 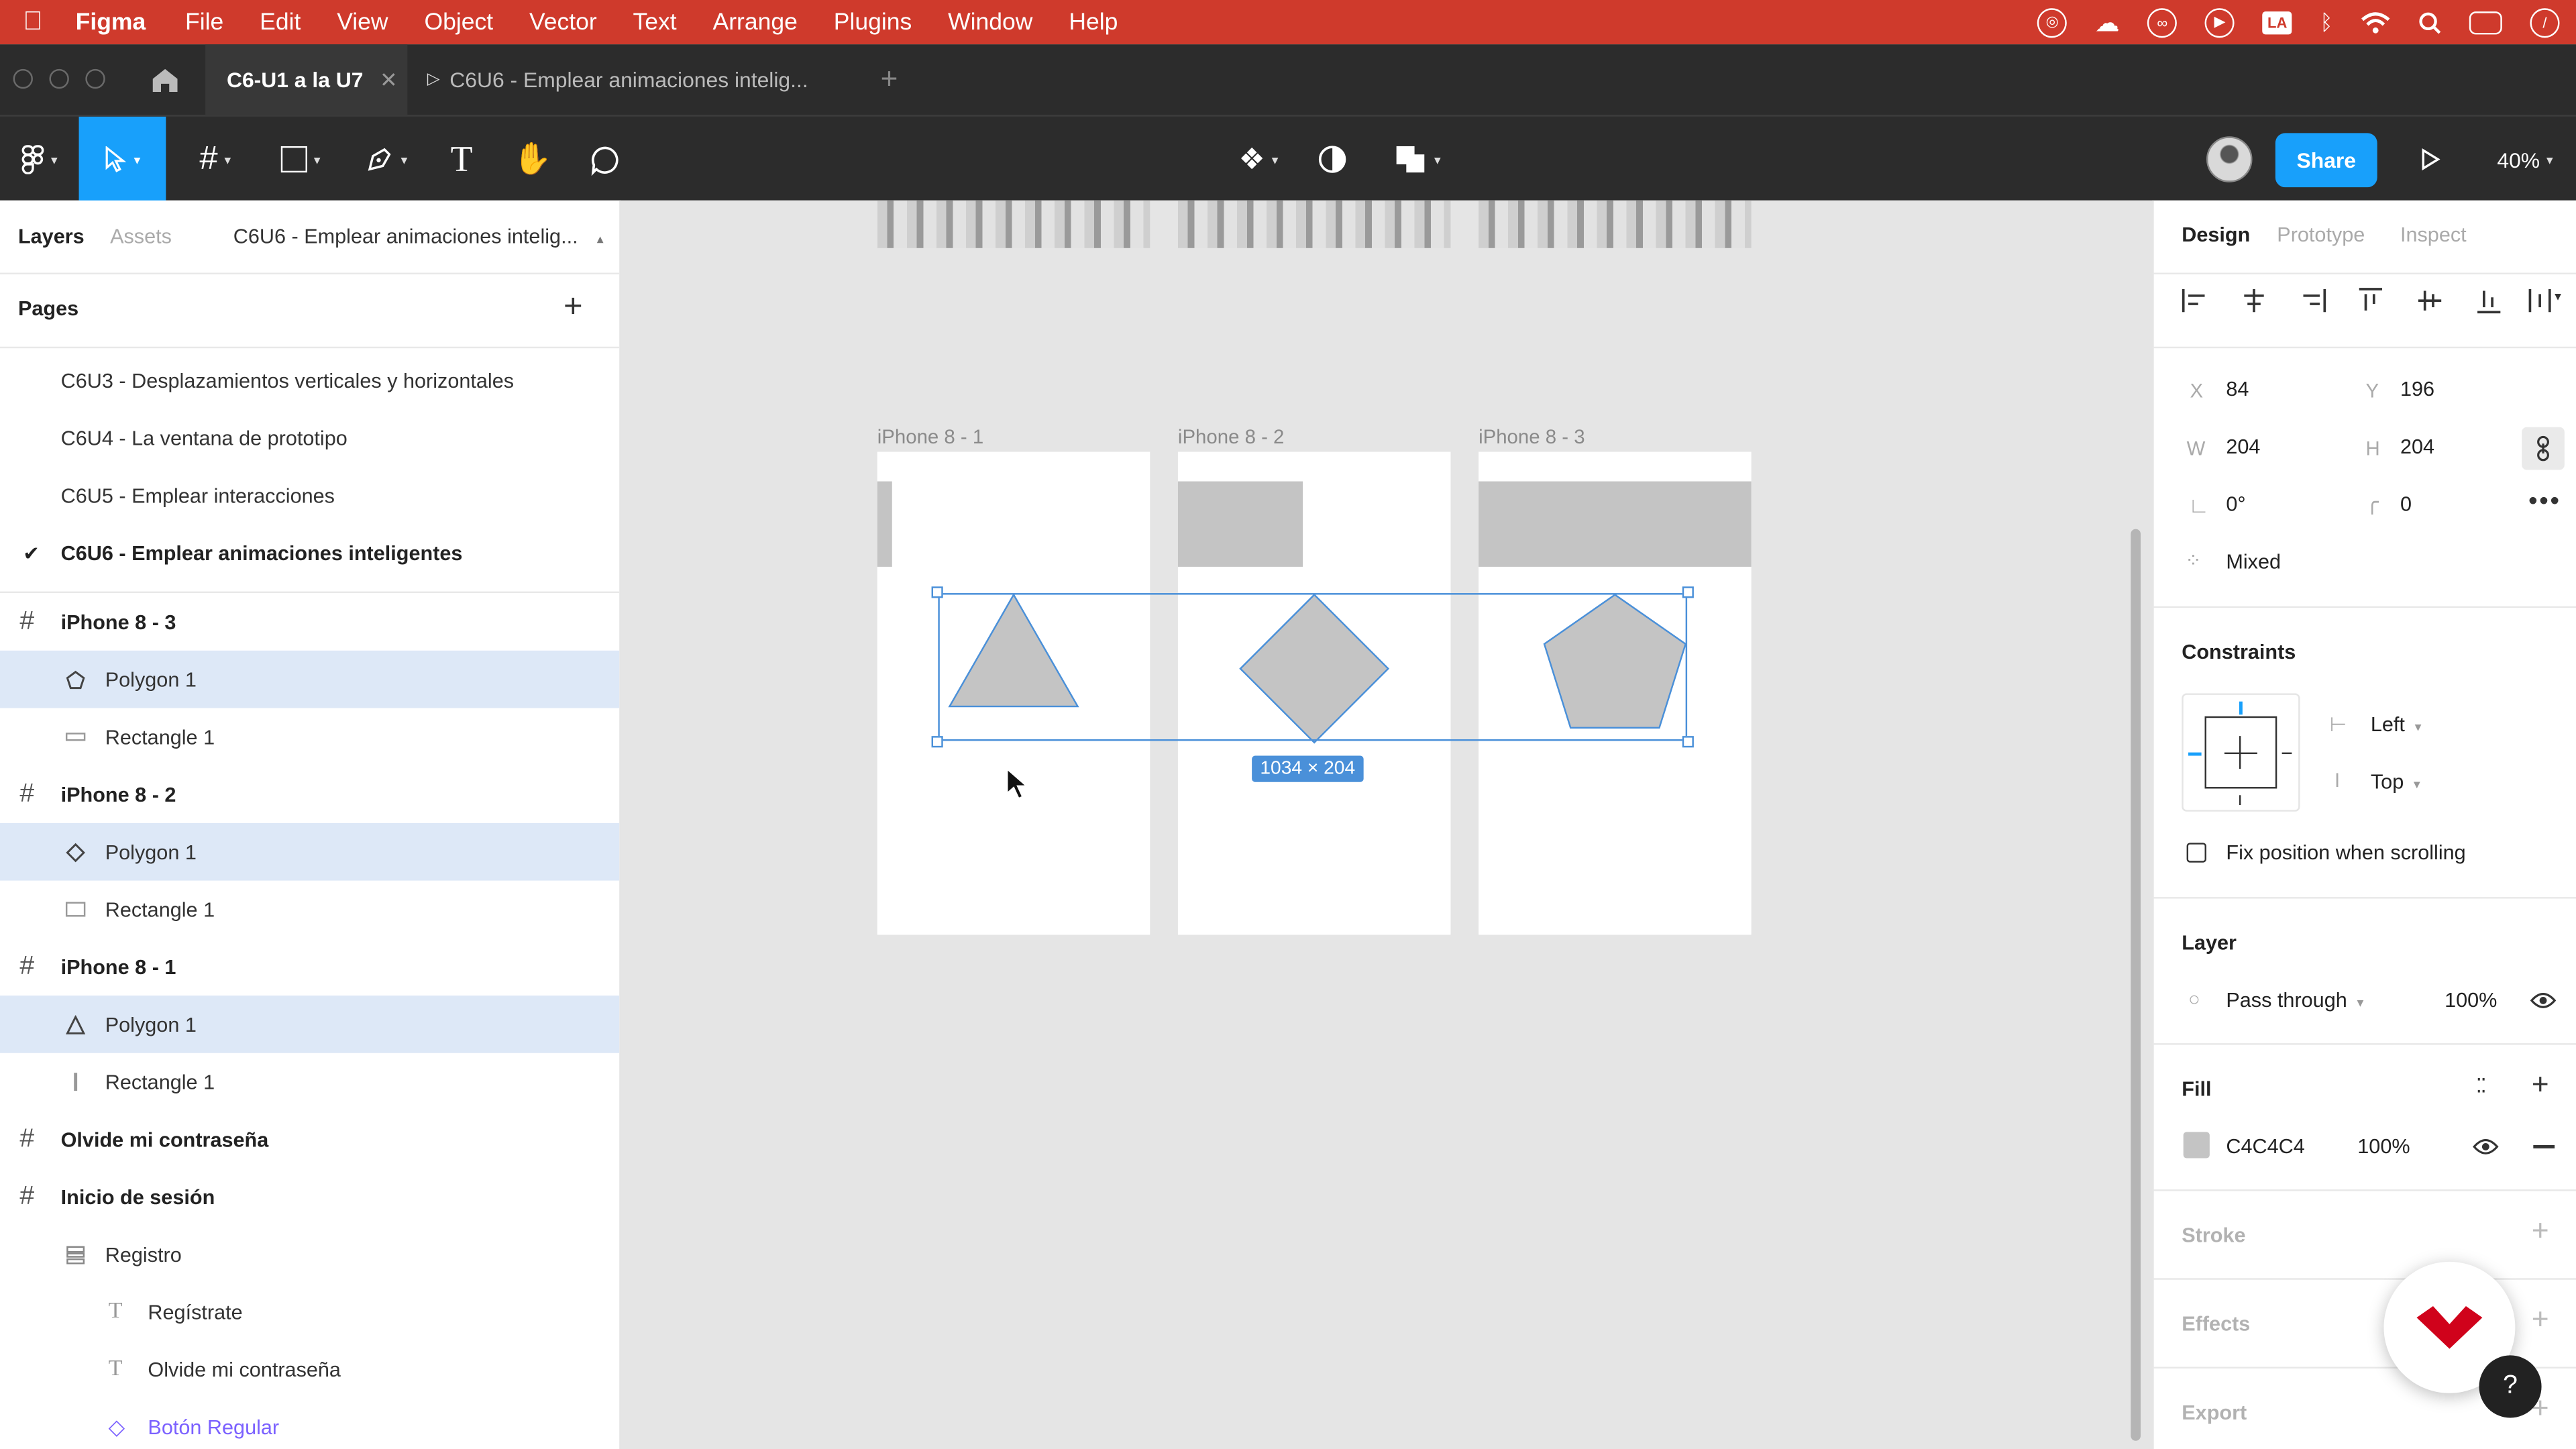 I want to click on frame-label: iPhone 8 - 3, so click(x=1532, y=436).